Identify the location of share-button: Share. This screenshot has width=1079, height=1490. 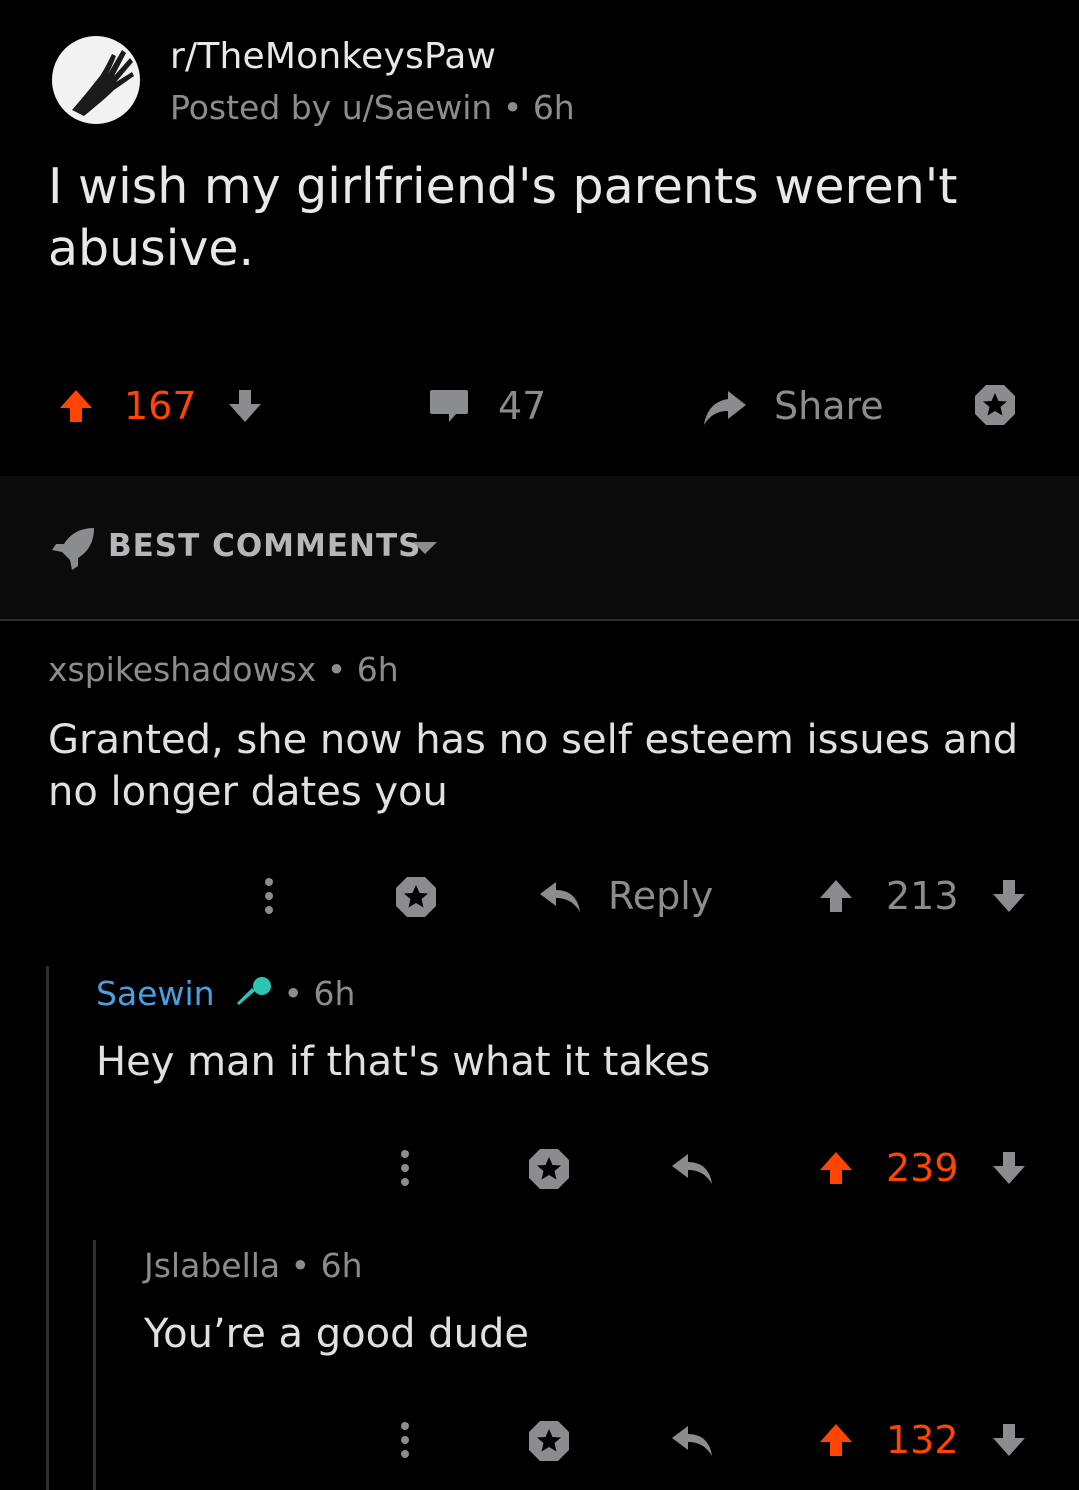
(793, 406).